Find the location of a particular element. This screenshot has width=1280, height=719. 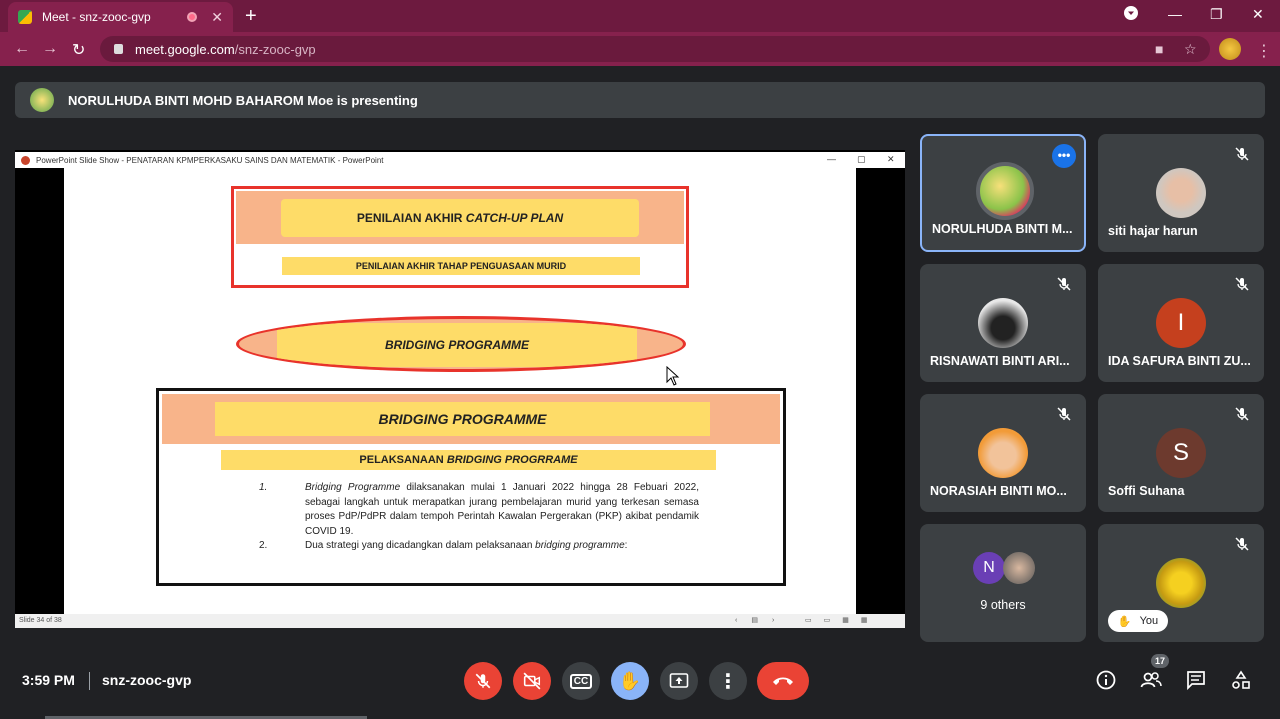

bridging-ellipse: BRIDGING PROGRAMME is located at coordinates (461, 344).